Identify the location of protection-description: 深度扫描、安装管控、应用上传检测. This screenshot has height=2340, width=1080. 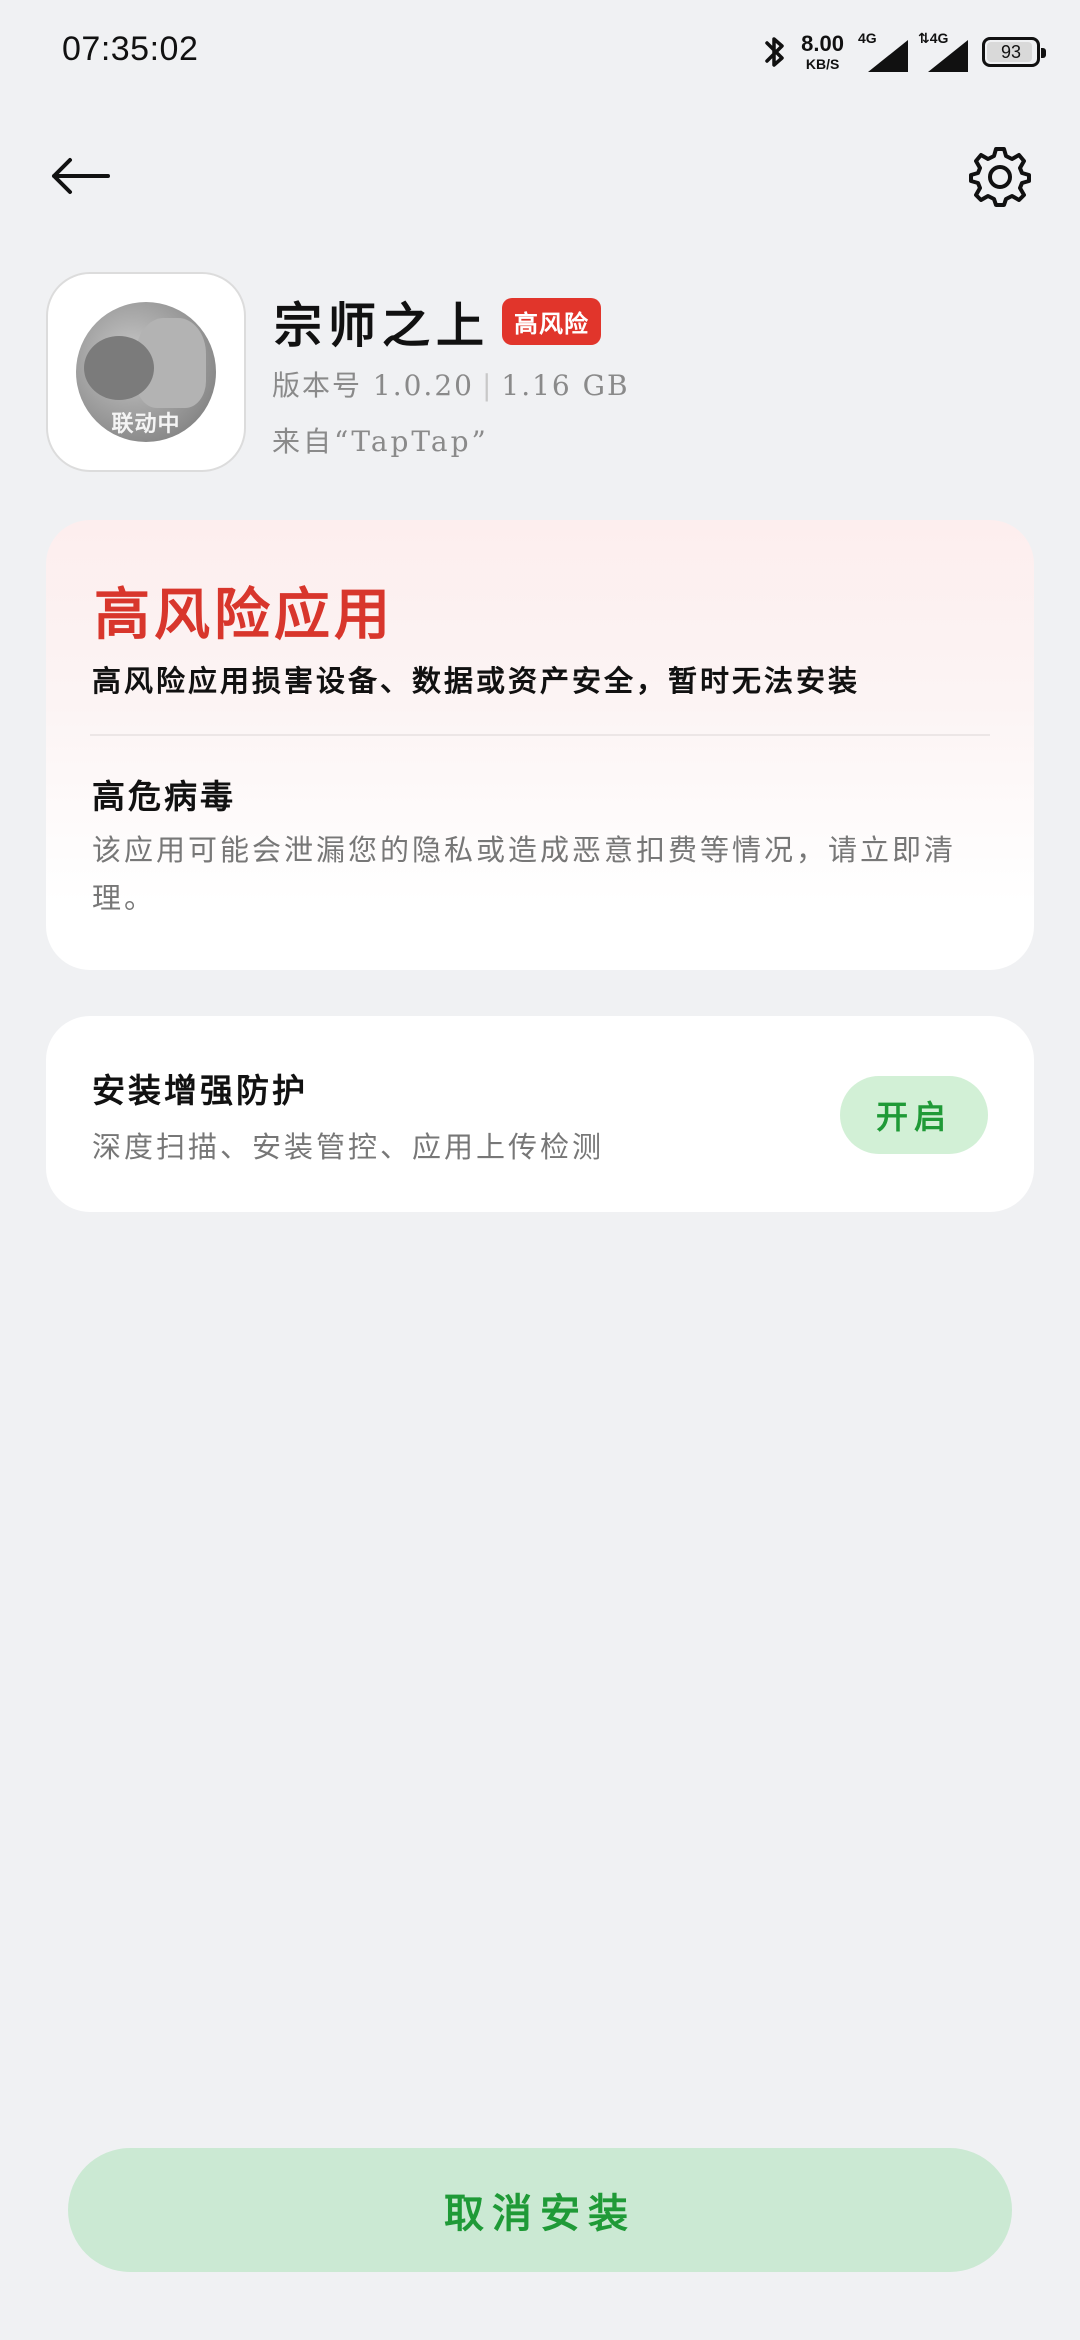
(348, 1147).